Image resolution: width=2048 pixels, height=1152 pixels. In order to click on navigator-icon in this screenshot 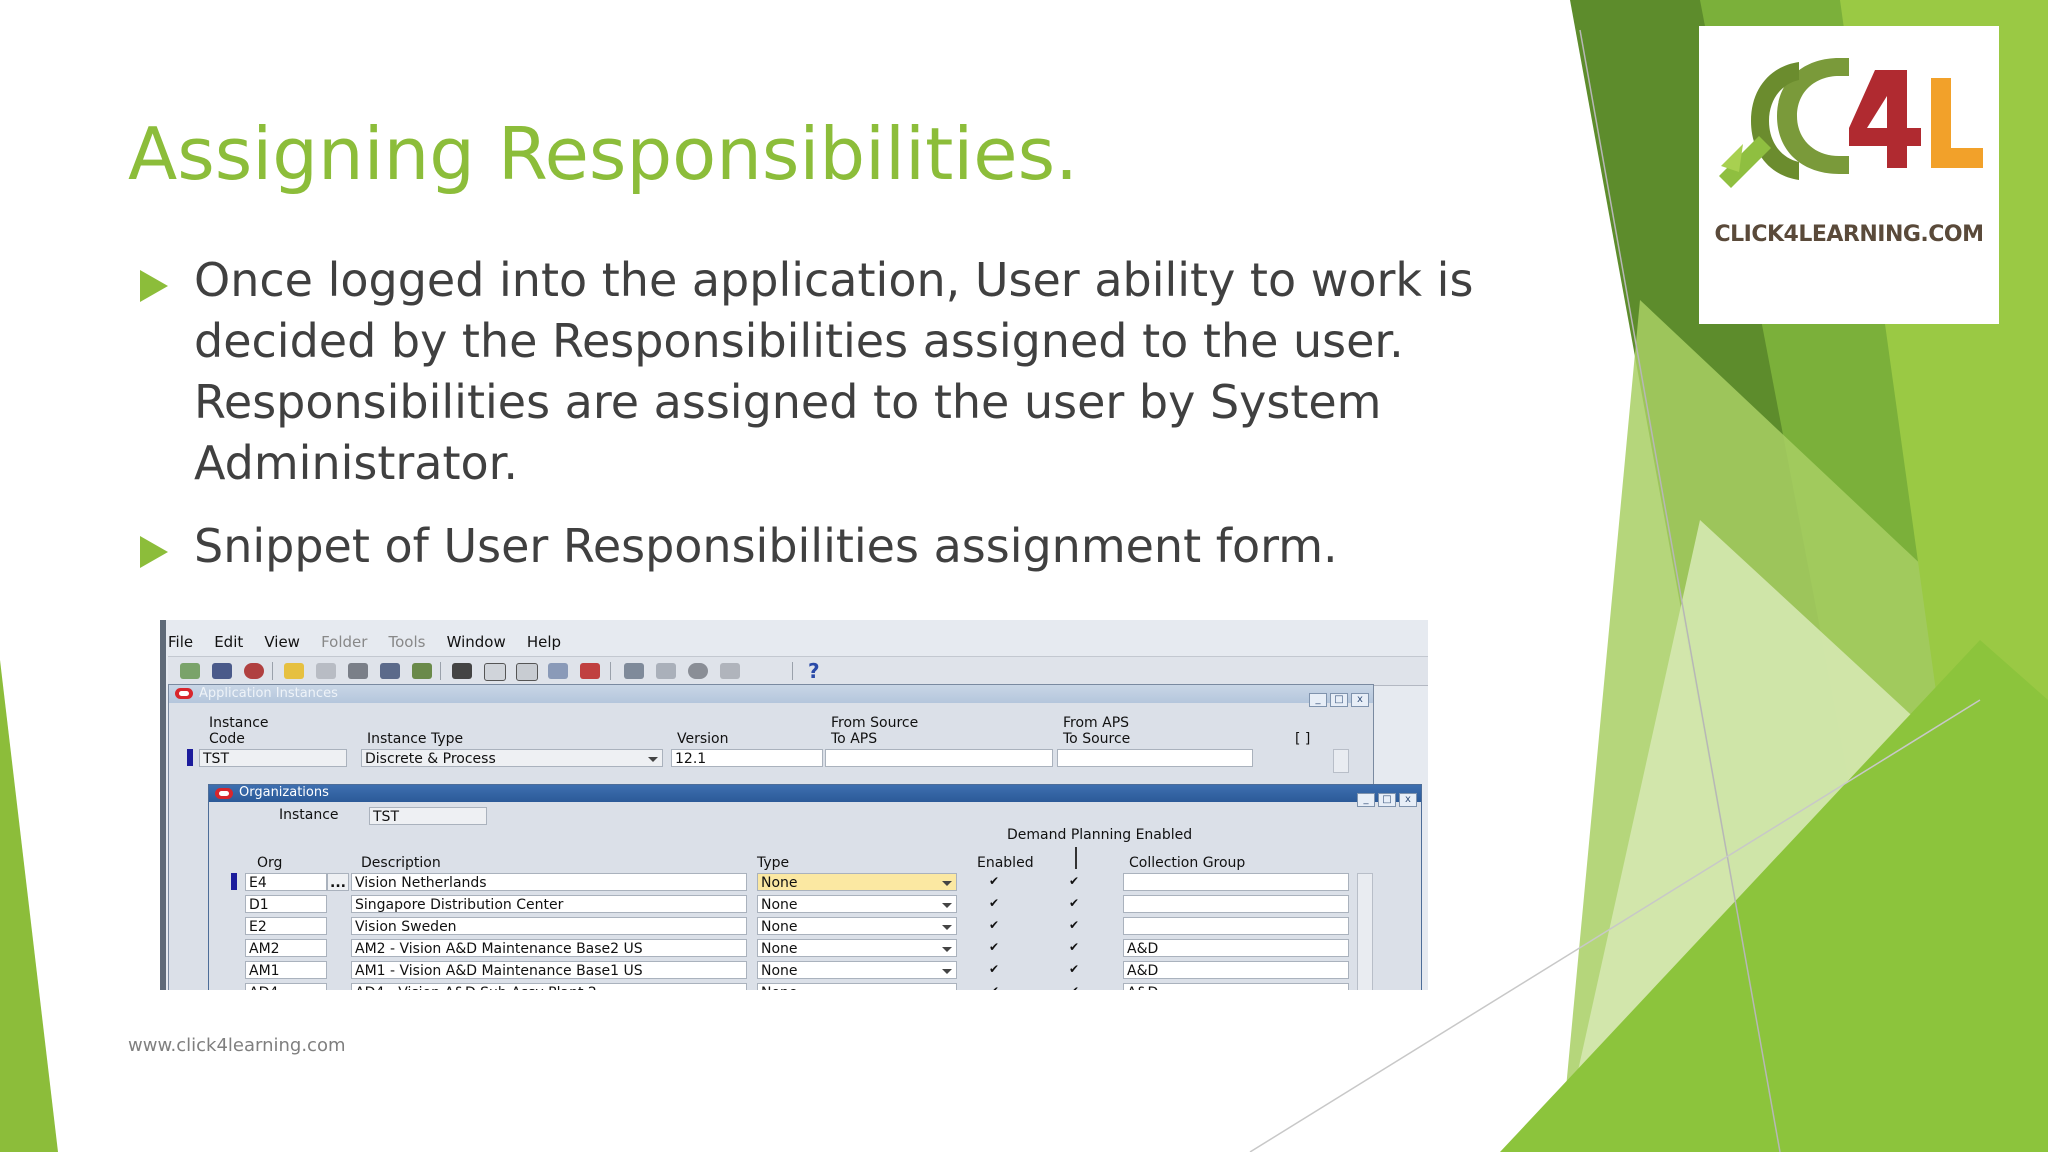, I will do `click(254, 671)`.